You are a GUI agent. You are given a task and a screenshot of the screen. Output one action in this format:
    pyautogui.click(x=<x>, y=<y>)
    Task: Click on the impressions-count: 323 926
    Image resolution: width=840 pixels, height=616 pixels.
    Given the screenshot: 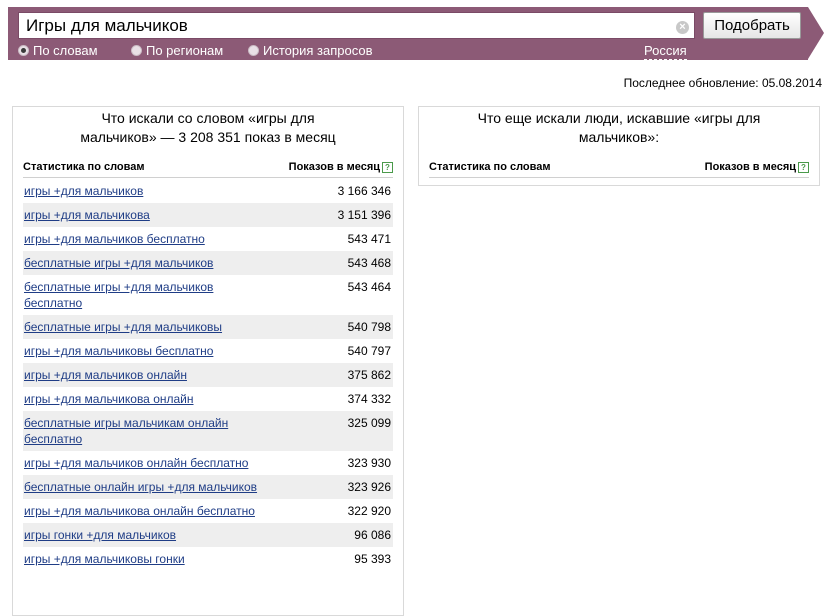 What is the action you would take?
    pyautogui.click(x=369, y=487)
    